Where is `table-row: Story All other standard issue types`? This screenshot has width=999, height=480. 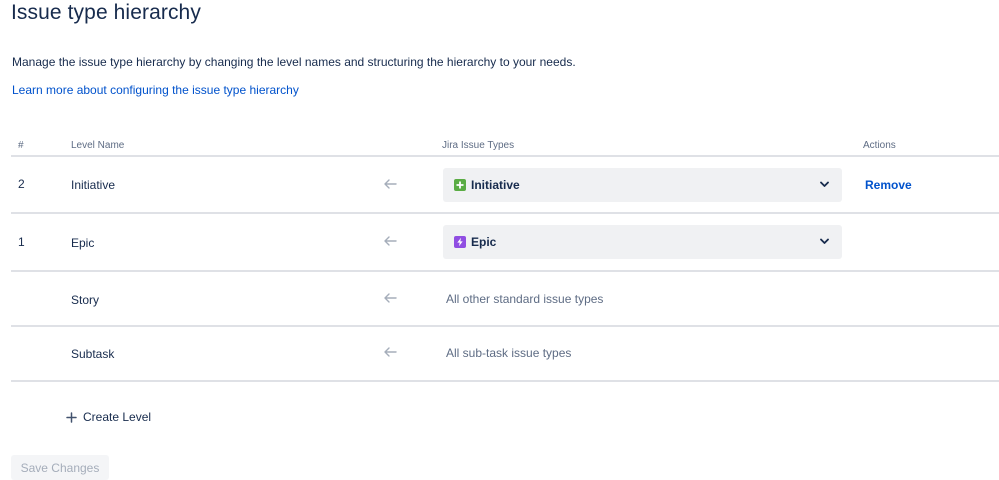 table-row: Story All other standard issue types is located at coordinates (505, 299).